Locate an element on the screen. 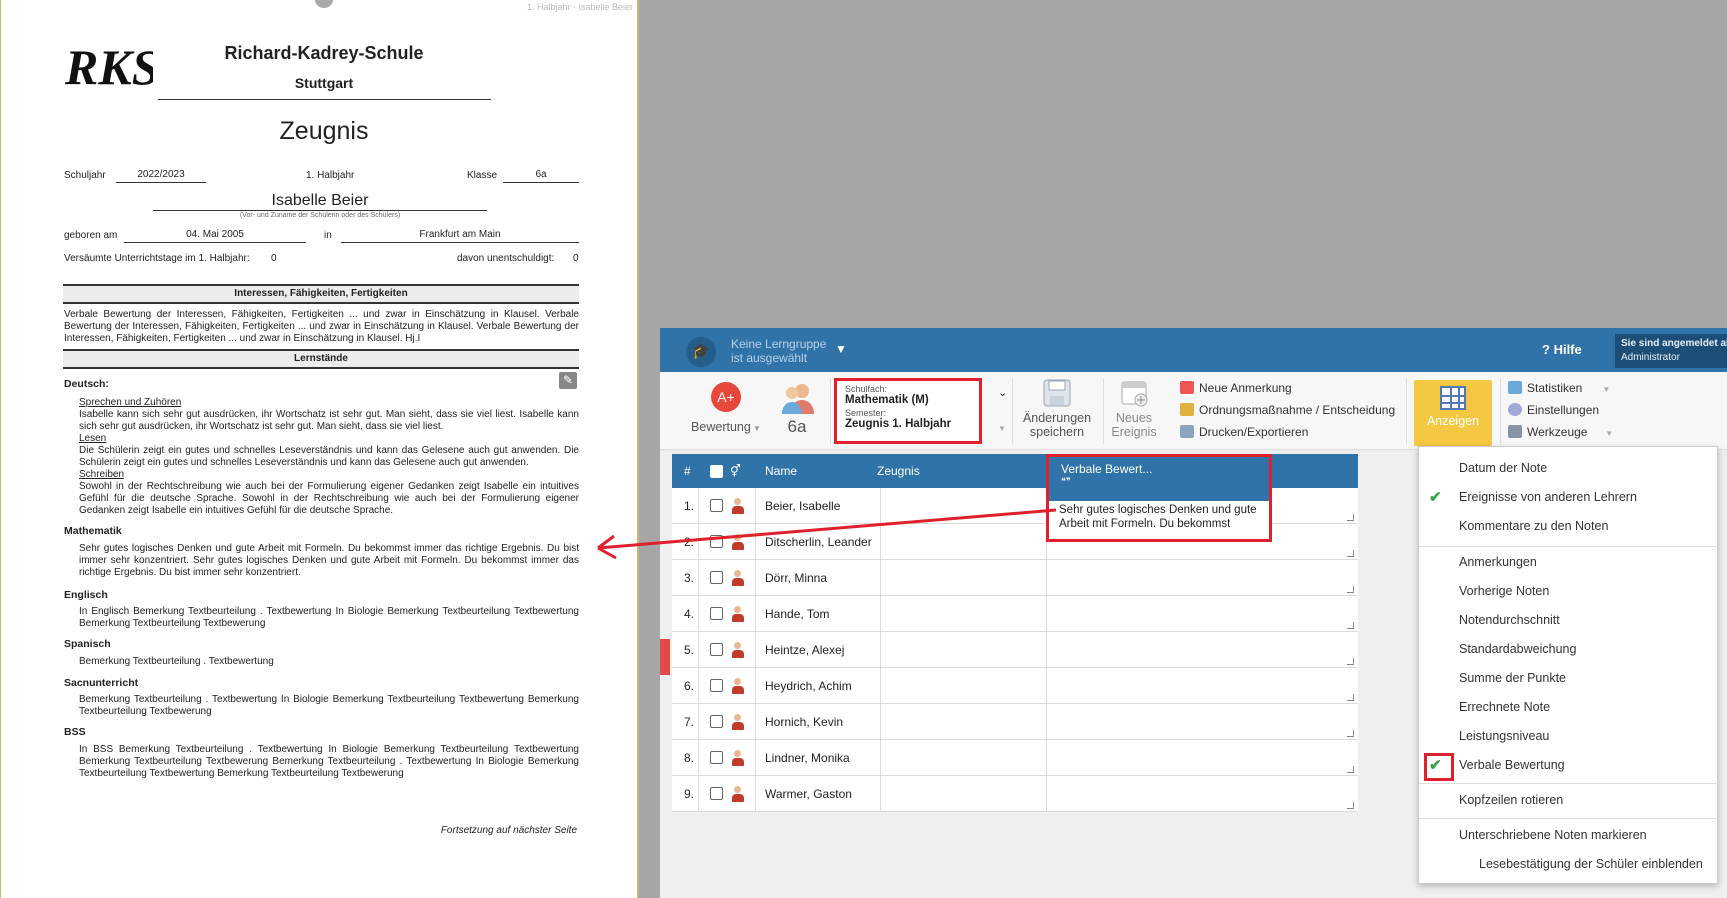 The width and height of the screenshot is (1727, 898). student-name-cell: Heydrich, Achim is located at coordinates (808, 686).